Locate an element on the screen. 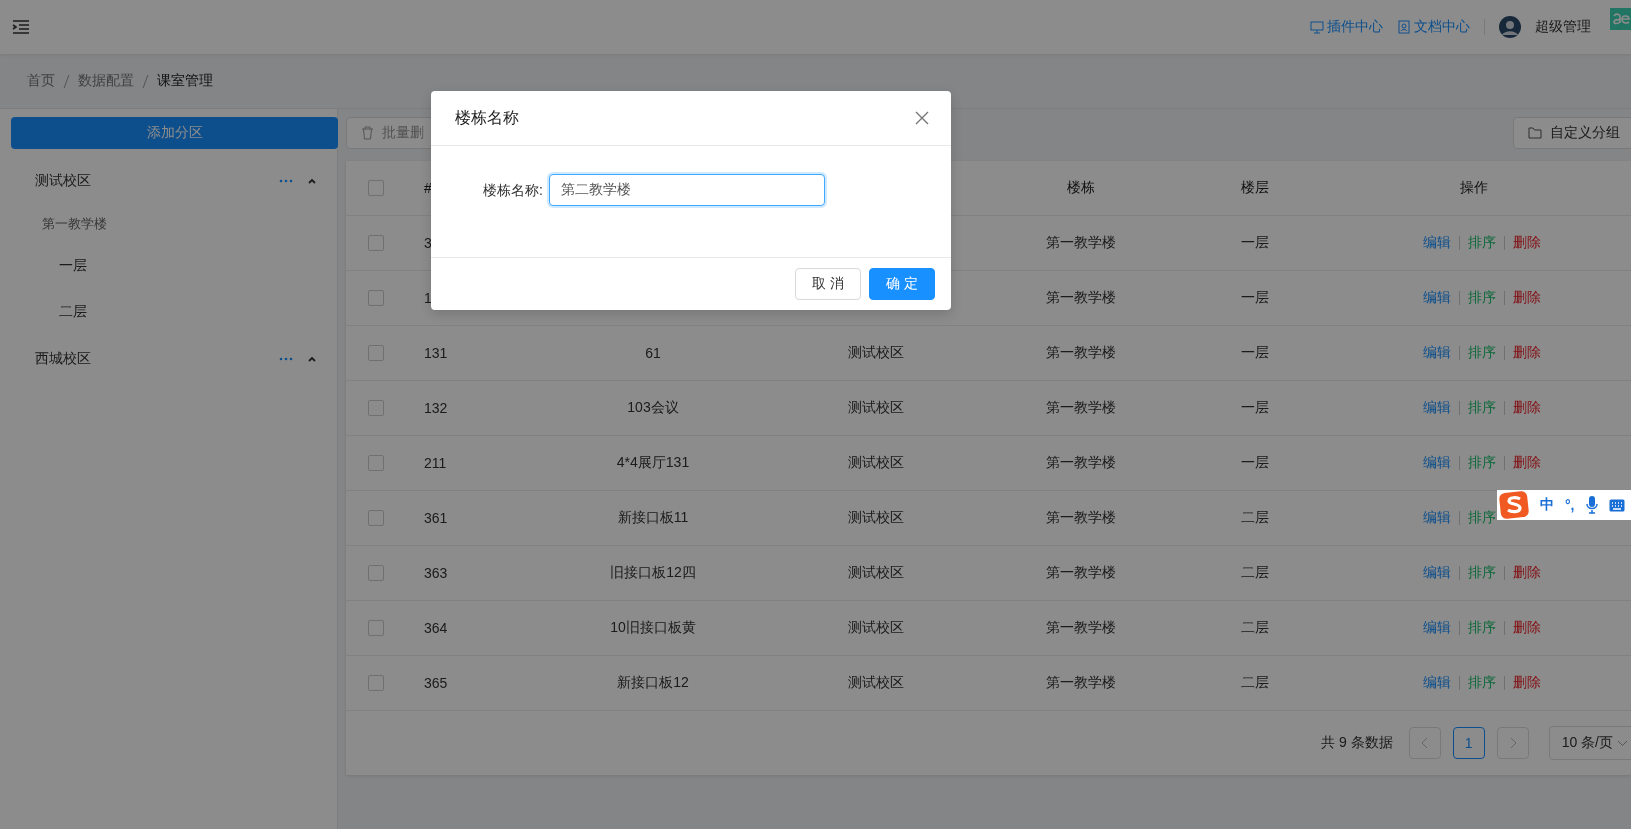 This screenshot has height=829, width=1631. table-cell: 1 is located at coordinates (428, 298).